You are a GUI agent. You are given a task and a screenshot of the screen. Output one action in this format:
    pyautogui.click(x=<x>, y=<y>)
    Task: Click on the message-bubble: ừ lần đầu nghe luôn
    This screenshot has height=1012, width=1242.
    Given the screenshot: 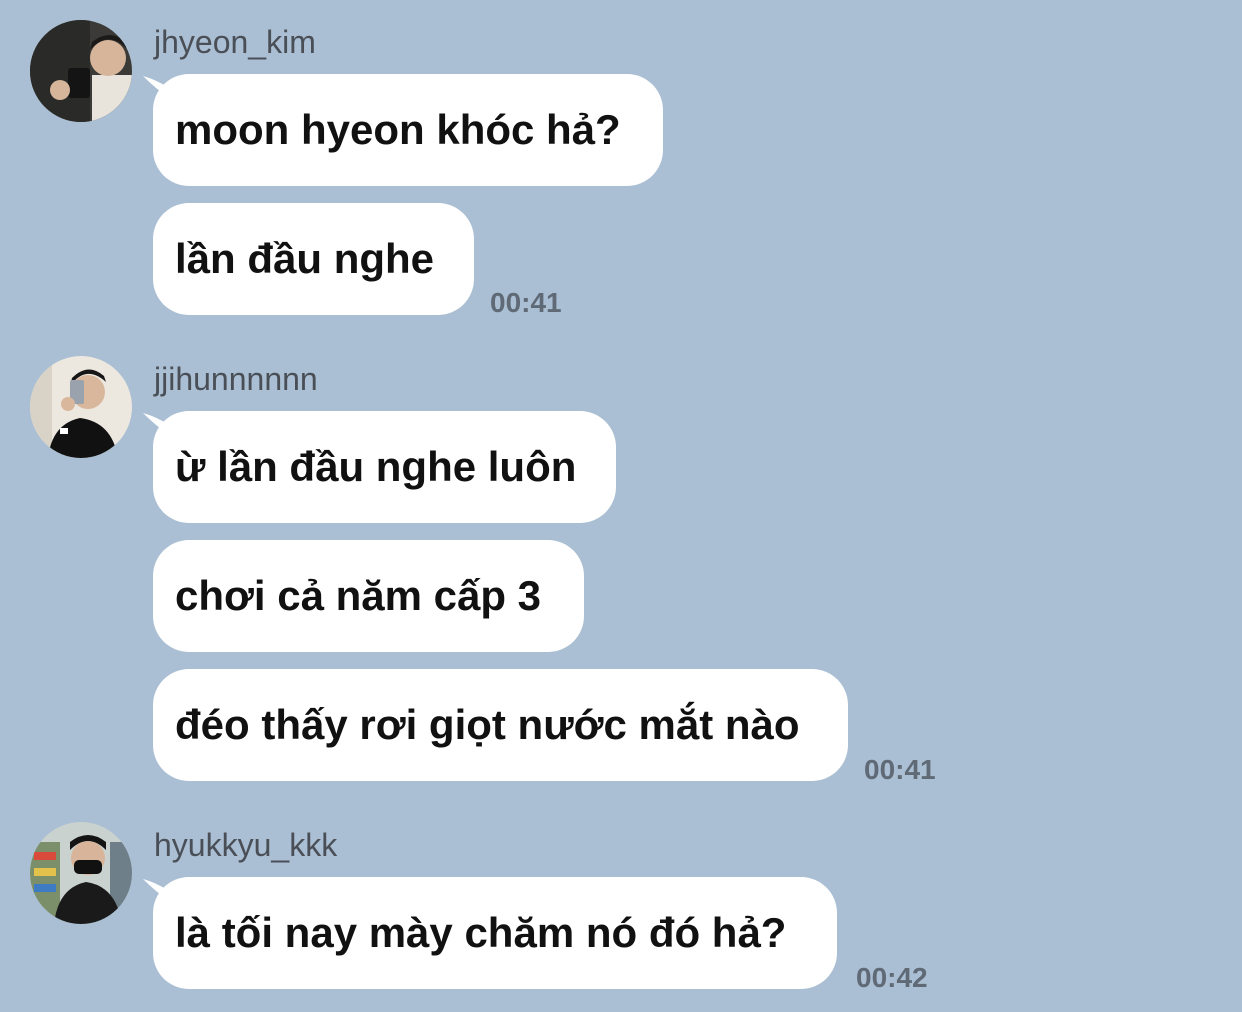 What is the action you would take?
    pyautogui.click(x=384, y=467)
    